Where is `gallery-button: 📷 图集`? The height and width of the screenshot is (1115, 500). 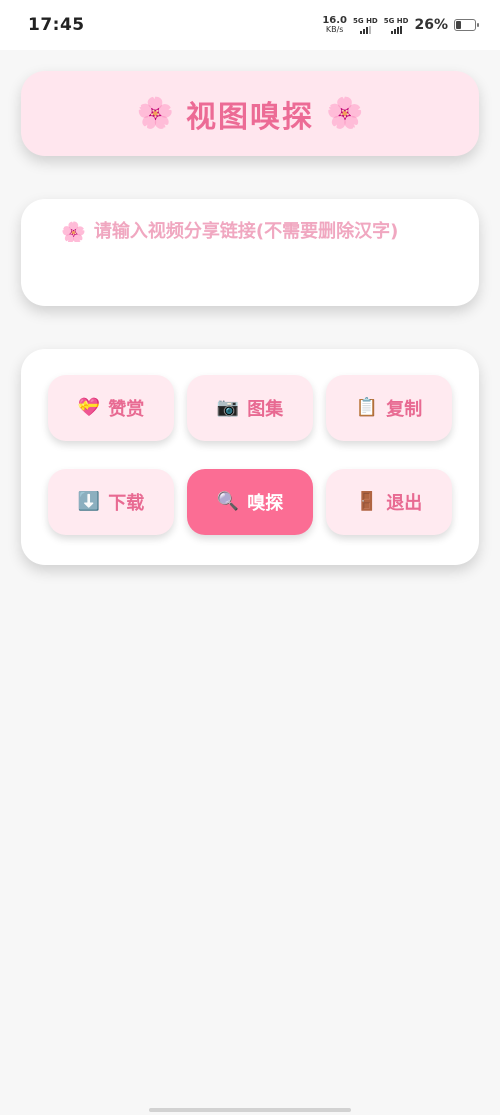 gallery-button: 📷 图集 is located at coordinates (250, 408).